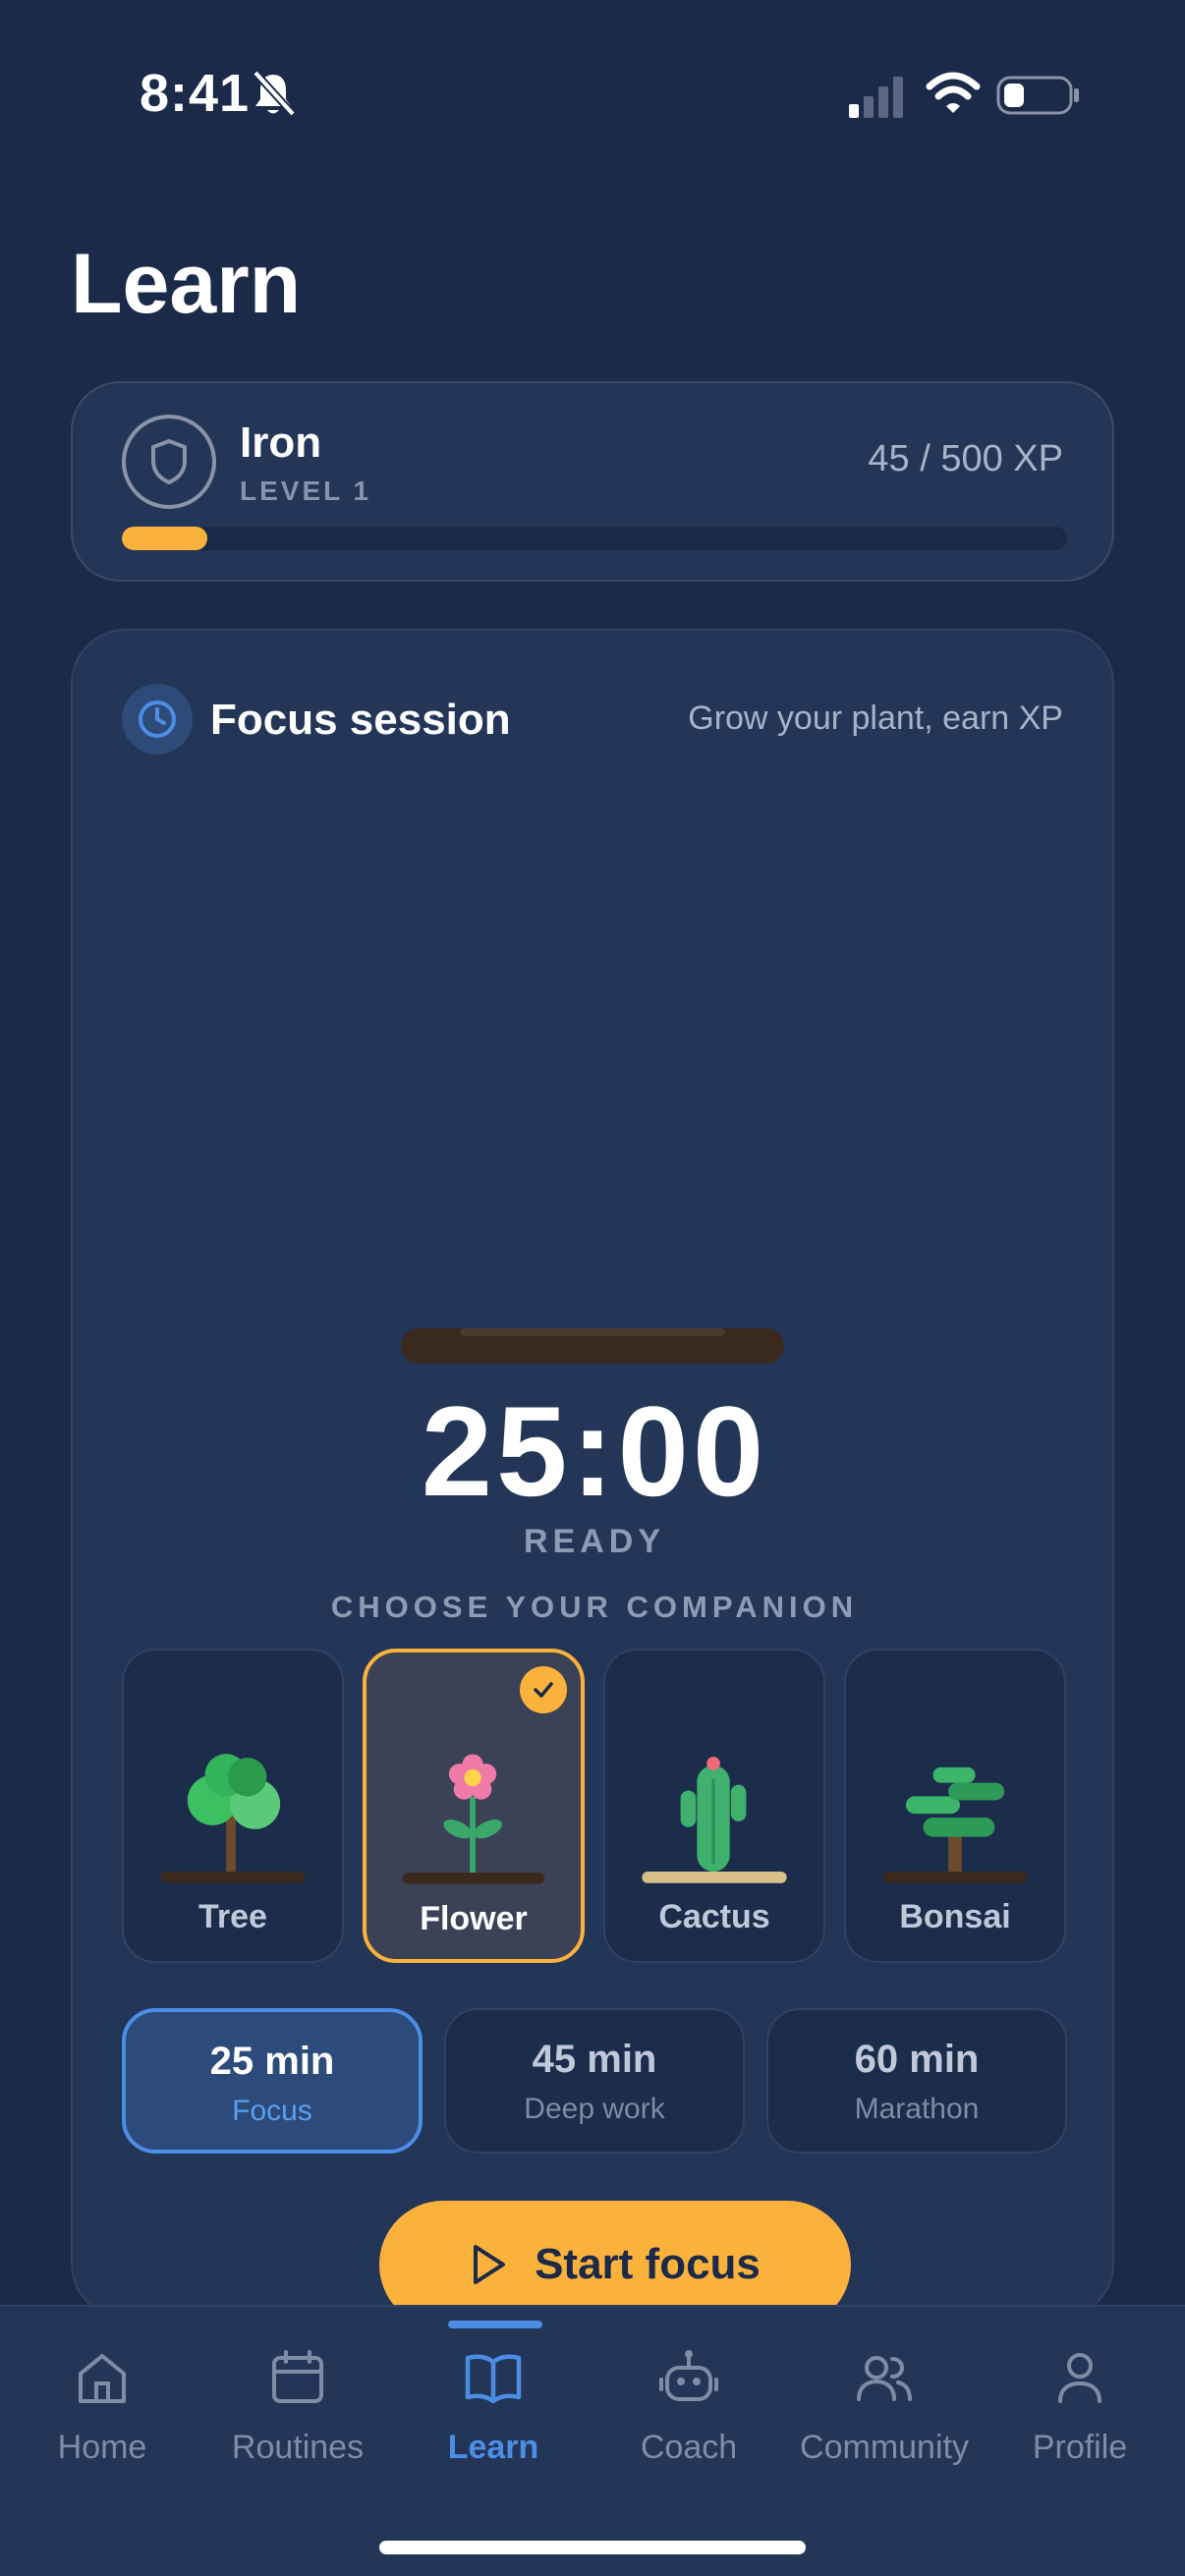 This screenshot has width=1185, height=2576. What do you see at coordinates (592, 481) in the screenshot?
I see `level-card: Iron LEVEL 1 45 / 500 XP` at bounding box center [592, 481].